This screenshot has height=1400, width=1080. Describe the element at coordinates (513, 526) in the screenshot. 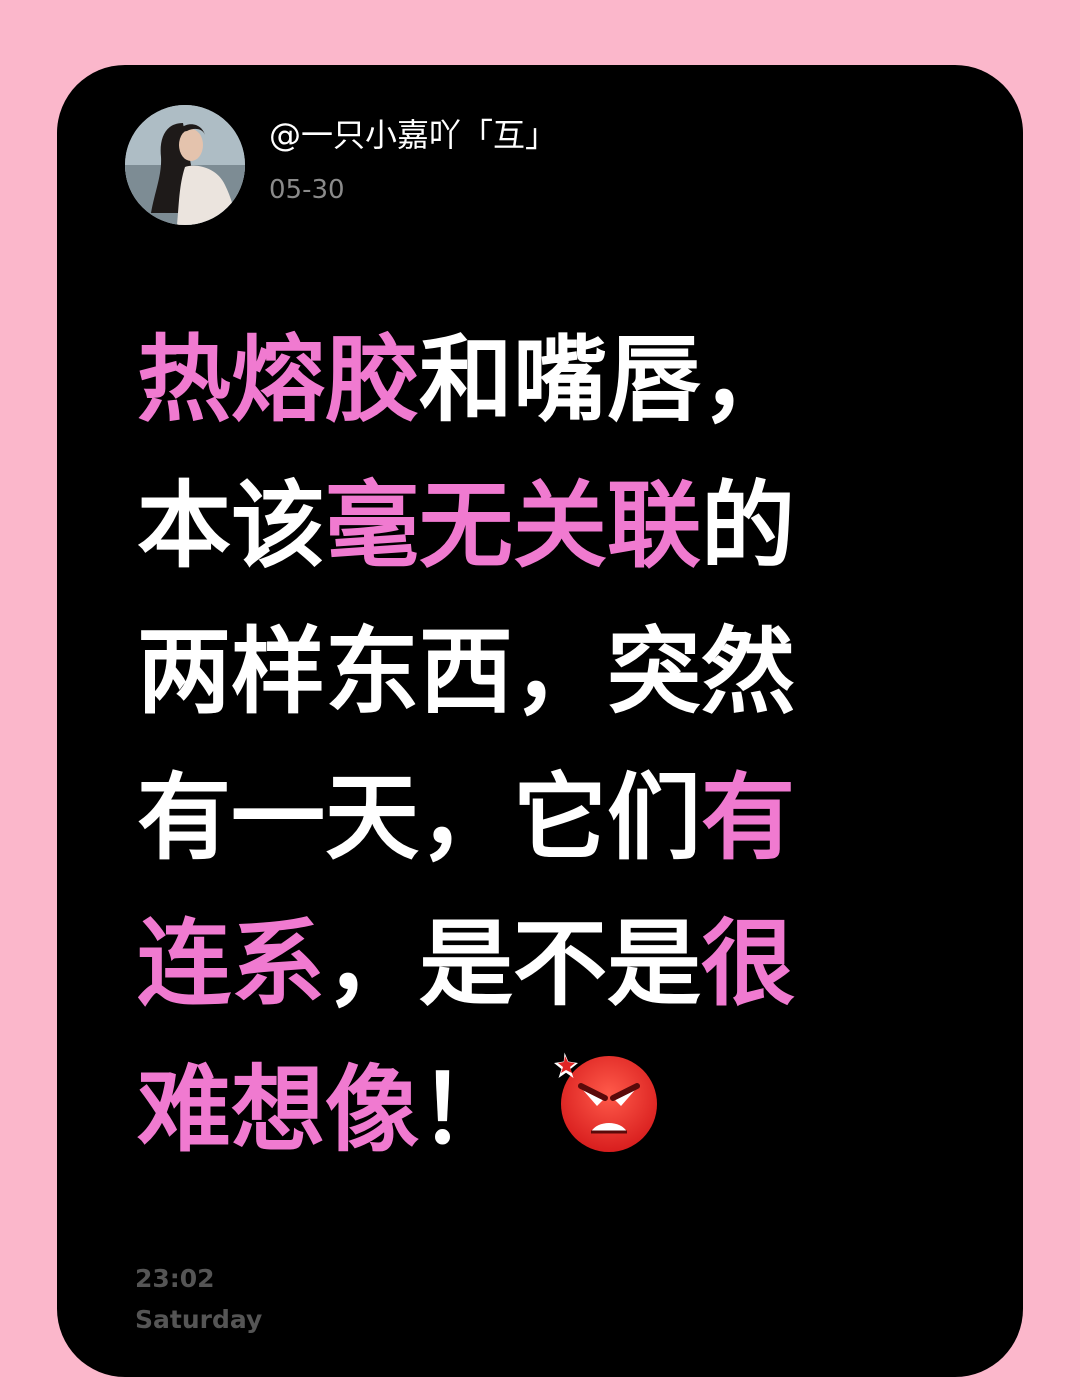

I see `text-segment: 毫无关联` at that location.